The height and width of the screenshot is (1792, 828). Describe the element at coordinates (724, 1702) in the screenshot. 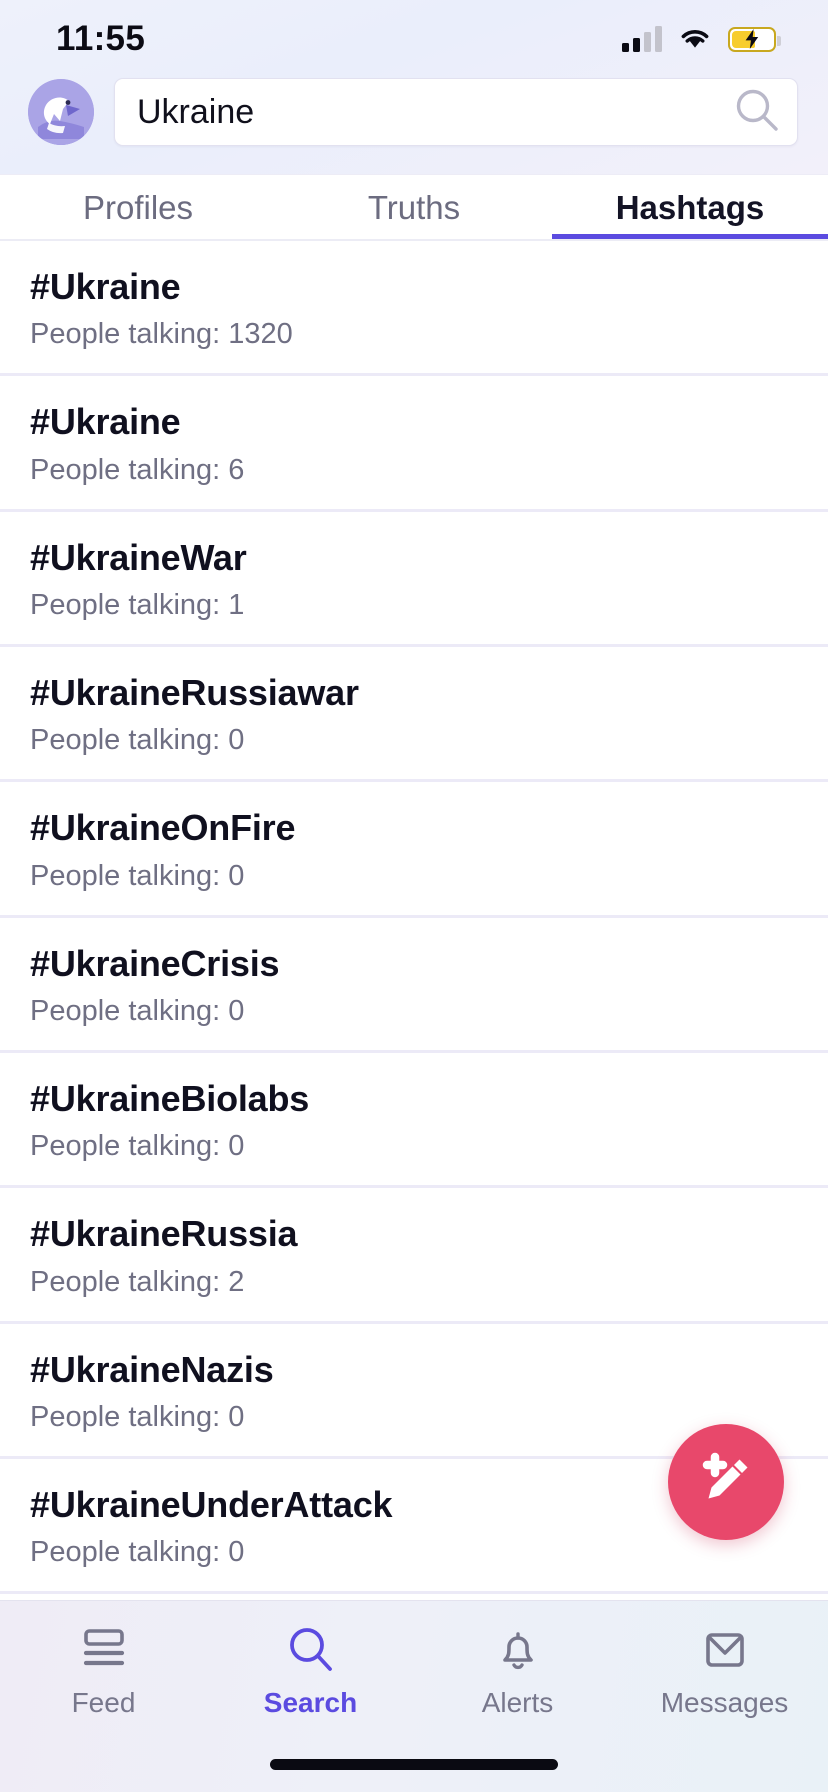

I see `nav-item-messages-label: Messages` at that location.